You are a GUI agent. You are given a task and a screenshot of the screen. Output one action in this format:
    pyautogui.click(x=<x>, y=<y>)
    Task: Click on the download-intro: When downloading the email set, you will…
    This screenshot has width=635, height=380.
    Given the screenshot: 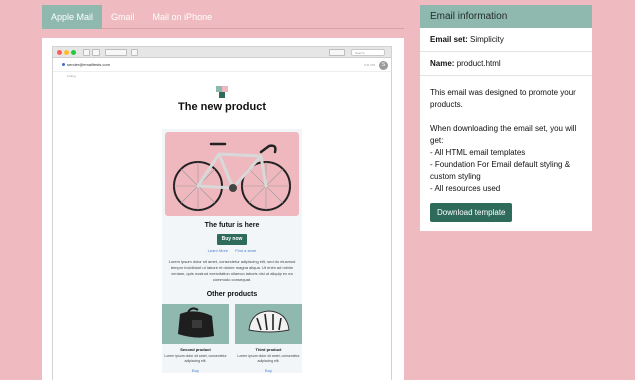 What is the action you would take?
    pyautogui.click(x=503, y=134)
    